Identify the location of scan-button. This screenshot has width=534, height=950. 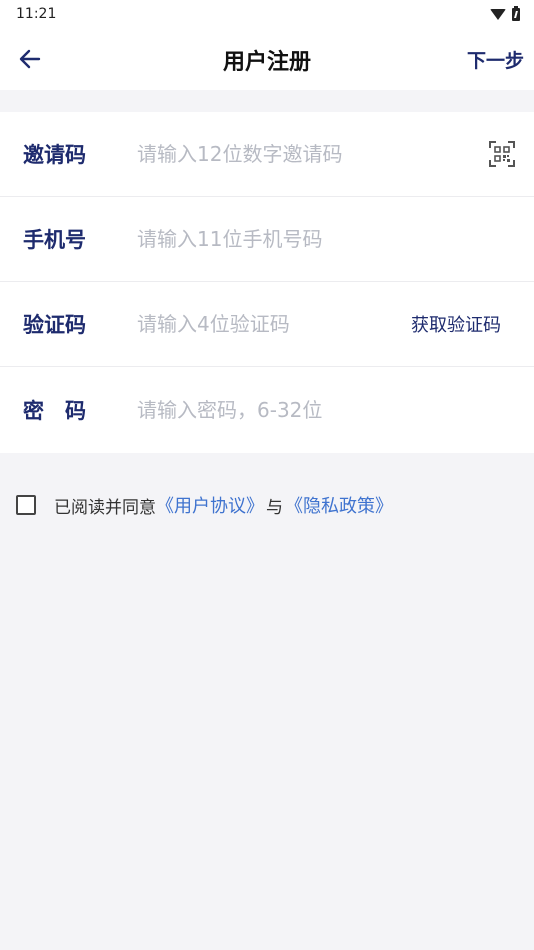
(502, 154).